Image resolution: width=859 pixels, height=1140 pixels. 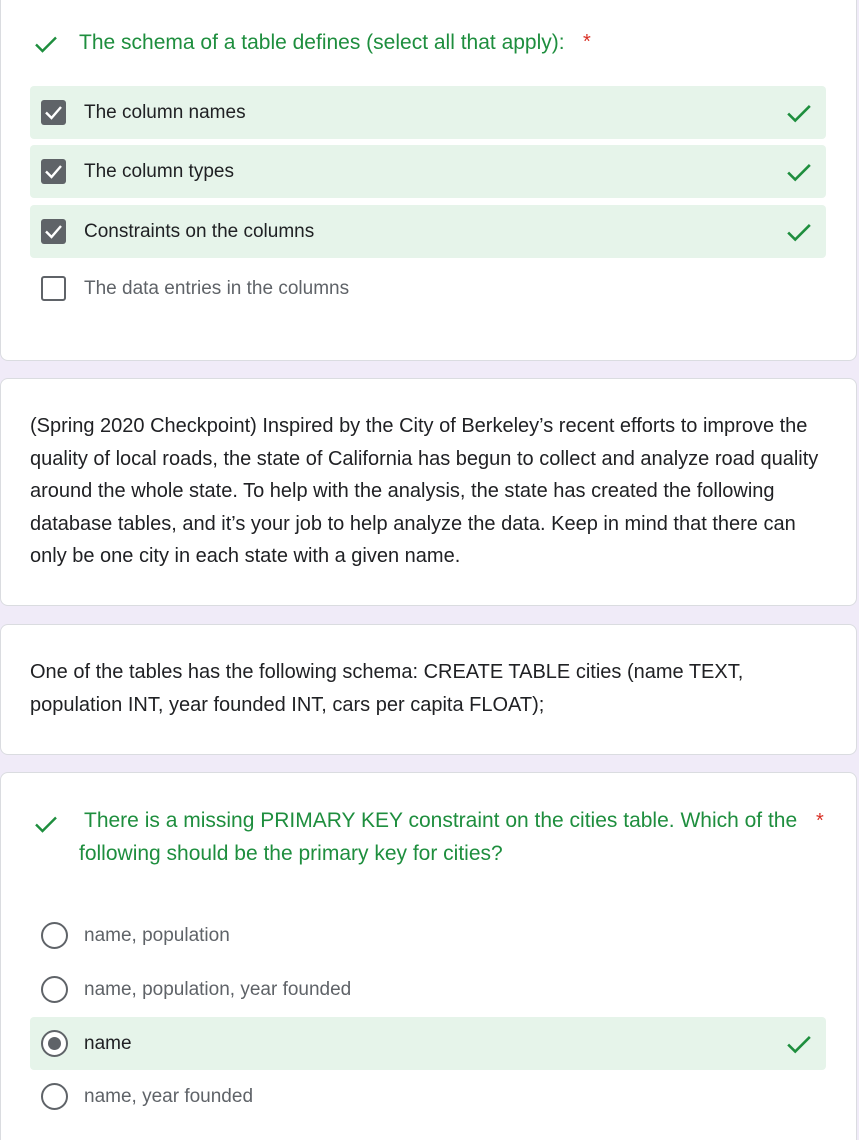 What do you see at coordinates (108, 1043) in the screenshot?
I see `option-label: name` at bounding box center [108, 1043].